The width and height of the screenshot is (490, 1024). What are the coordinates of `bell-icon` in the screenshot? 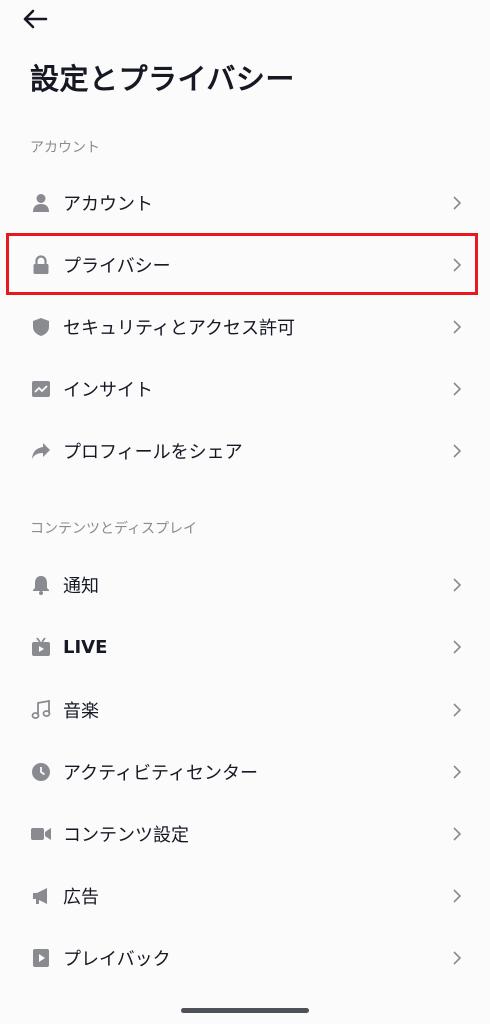 It's located at (41, 585).